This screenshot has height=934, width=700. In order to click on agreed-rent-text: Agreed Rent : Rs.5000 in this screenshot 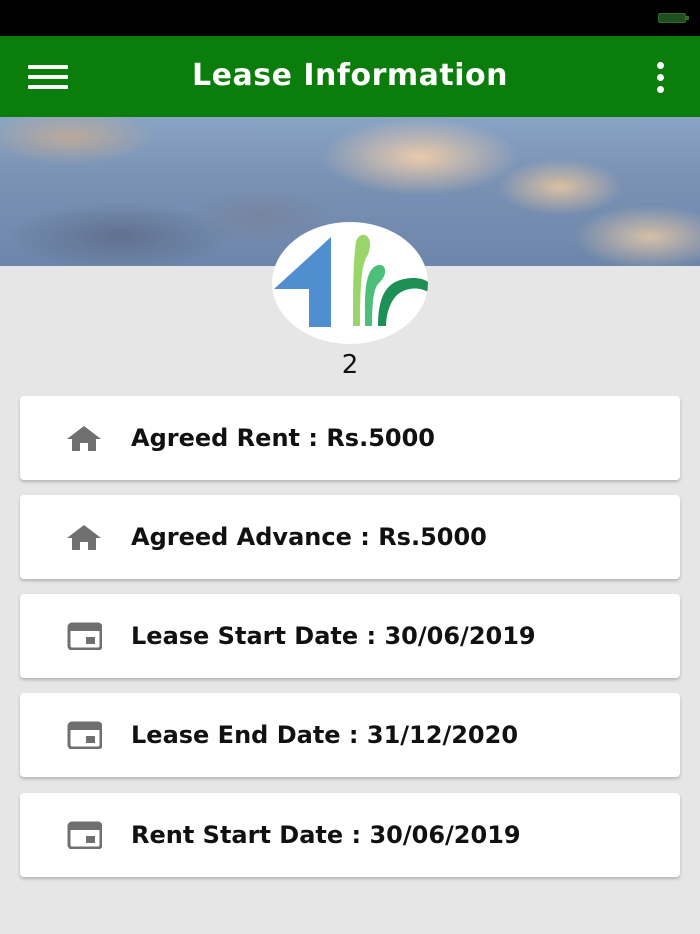, I will do `click(283, 438)`.